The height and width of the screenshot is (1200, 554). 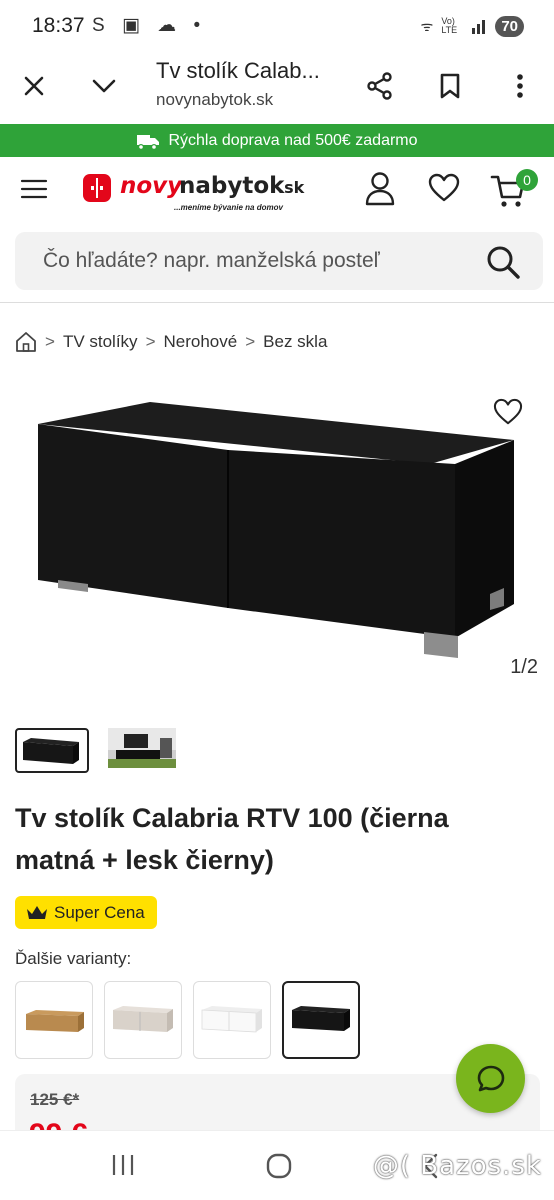 What do you see at coordinates (100, 342) in the screenshot?
I see `breadcrumb-item: TV stolíky` at bounding box center [100, 342].